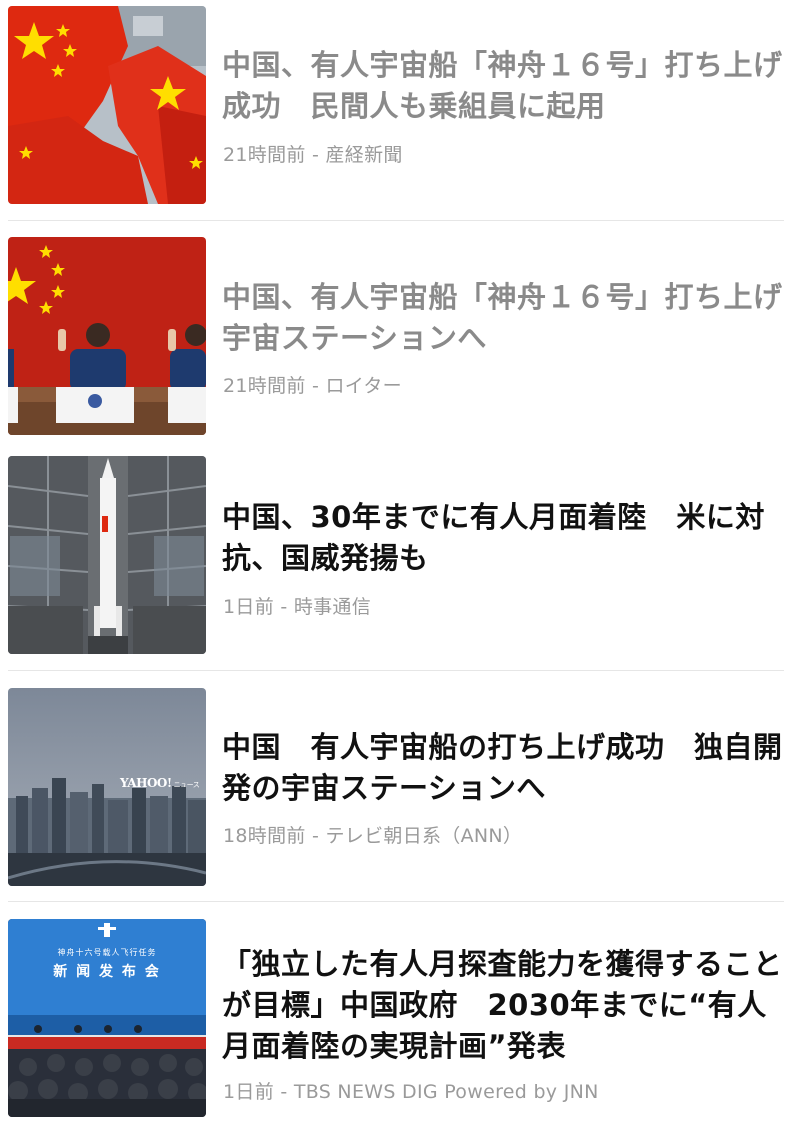  What do you see at coordinates (297, 607) in the screenshot?
I see `news-meta: 1日前 - 時事通信` at bounding box center [297, 607].